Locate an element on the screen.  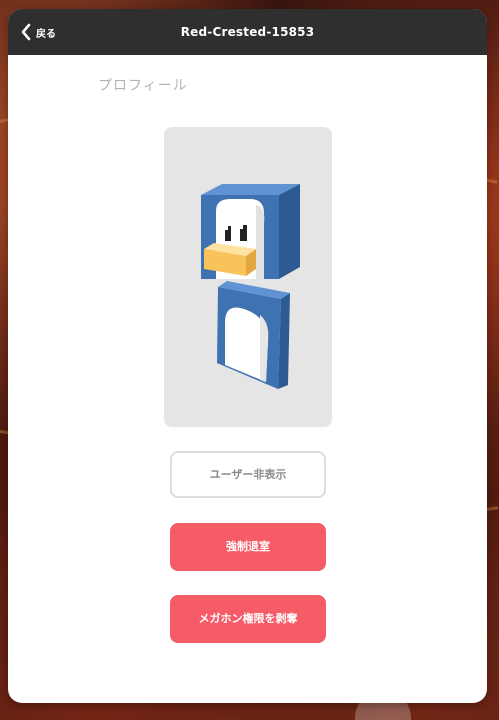
avatar-preview is located at coordinates (248, 277).